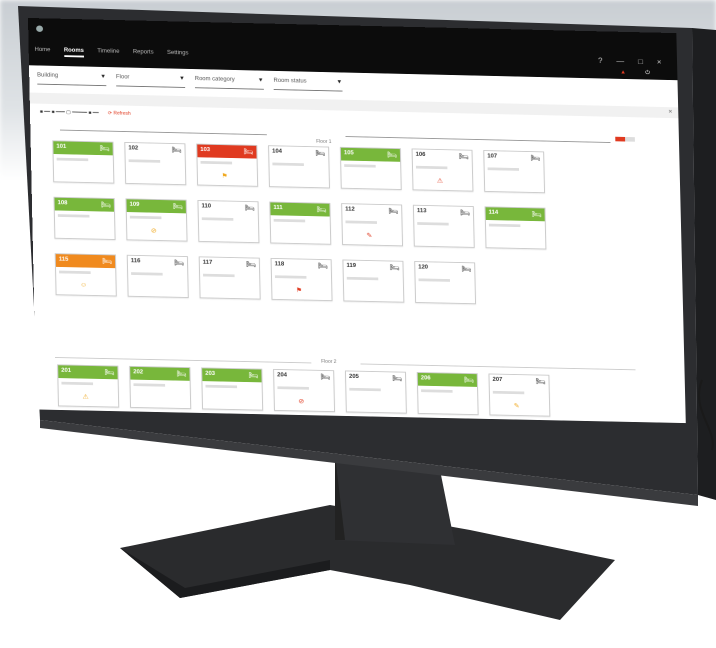 This screenshot has height=648, width=716. Describe the element at coordinates (232, 389) in the screenshot. I see `room-tile: 203 🛏` at that location.